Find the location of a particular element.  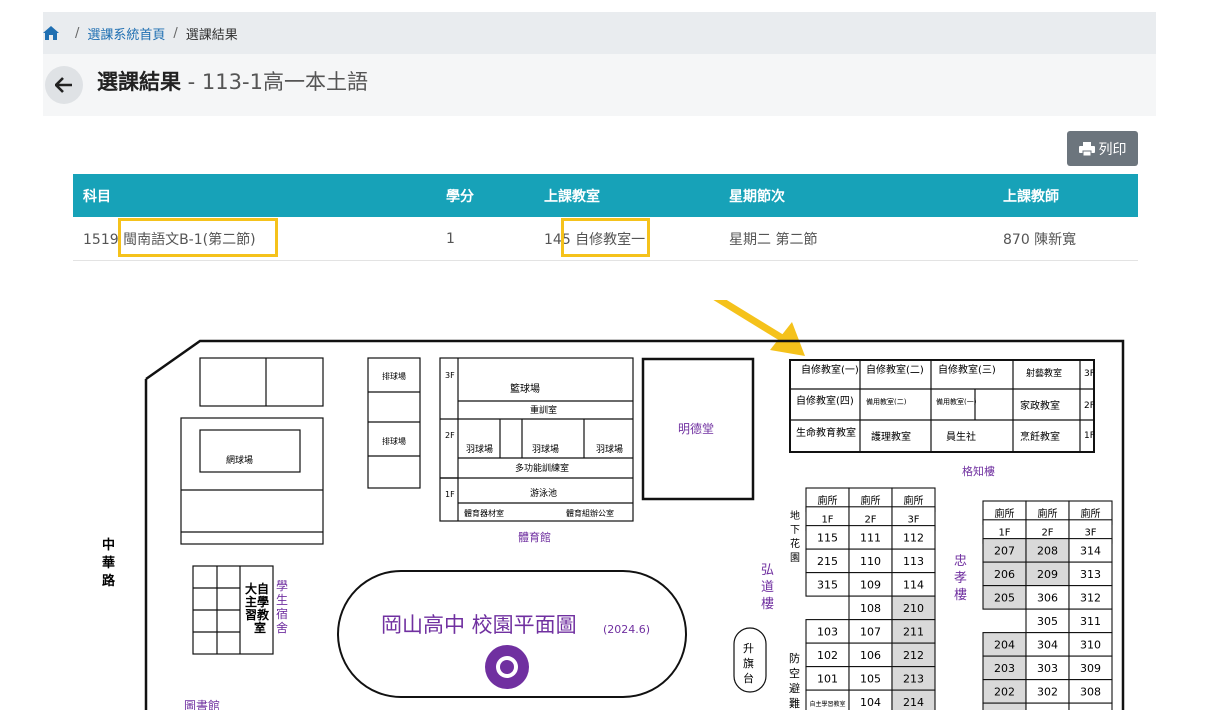

room-cell-label: 204 is located at coordinates (1004, 644).